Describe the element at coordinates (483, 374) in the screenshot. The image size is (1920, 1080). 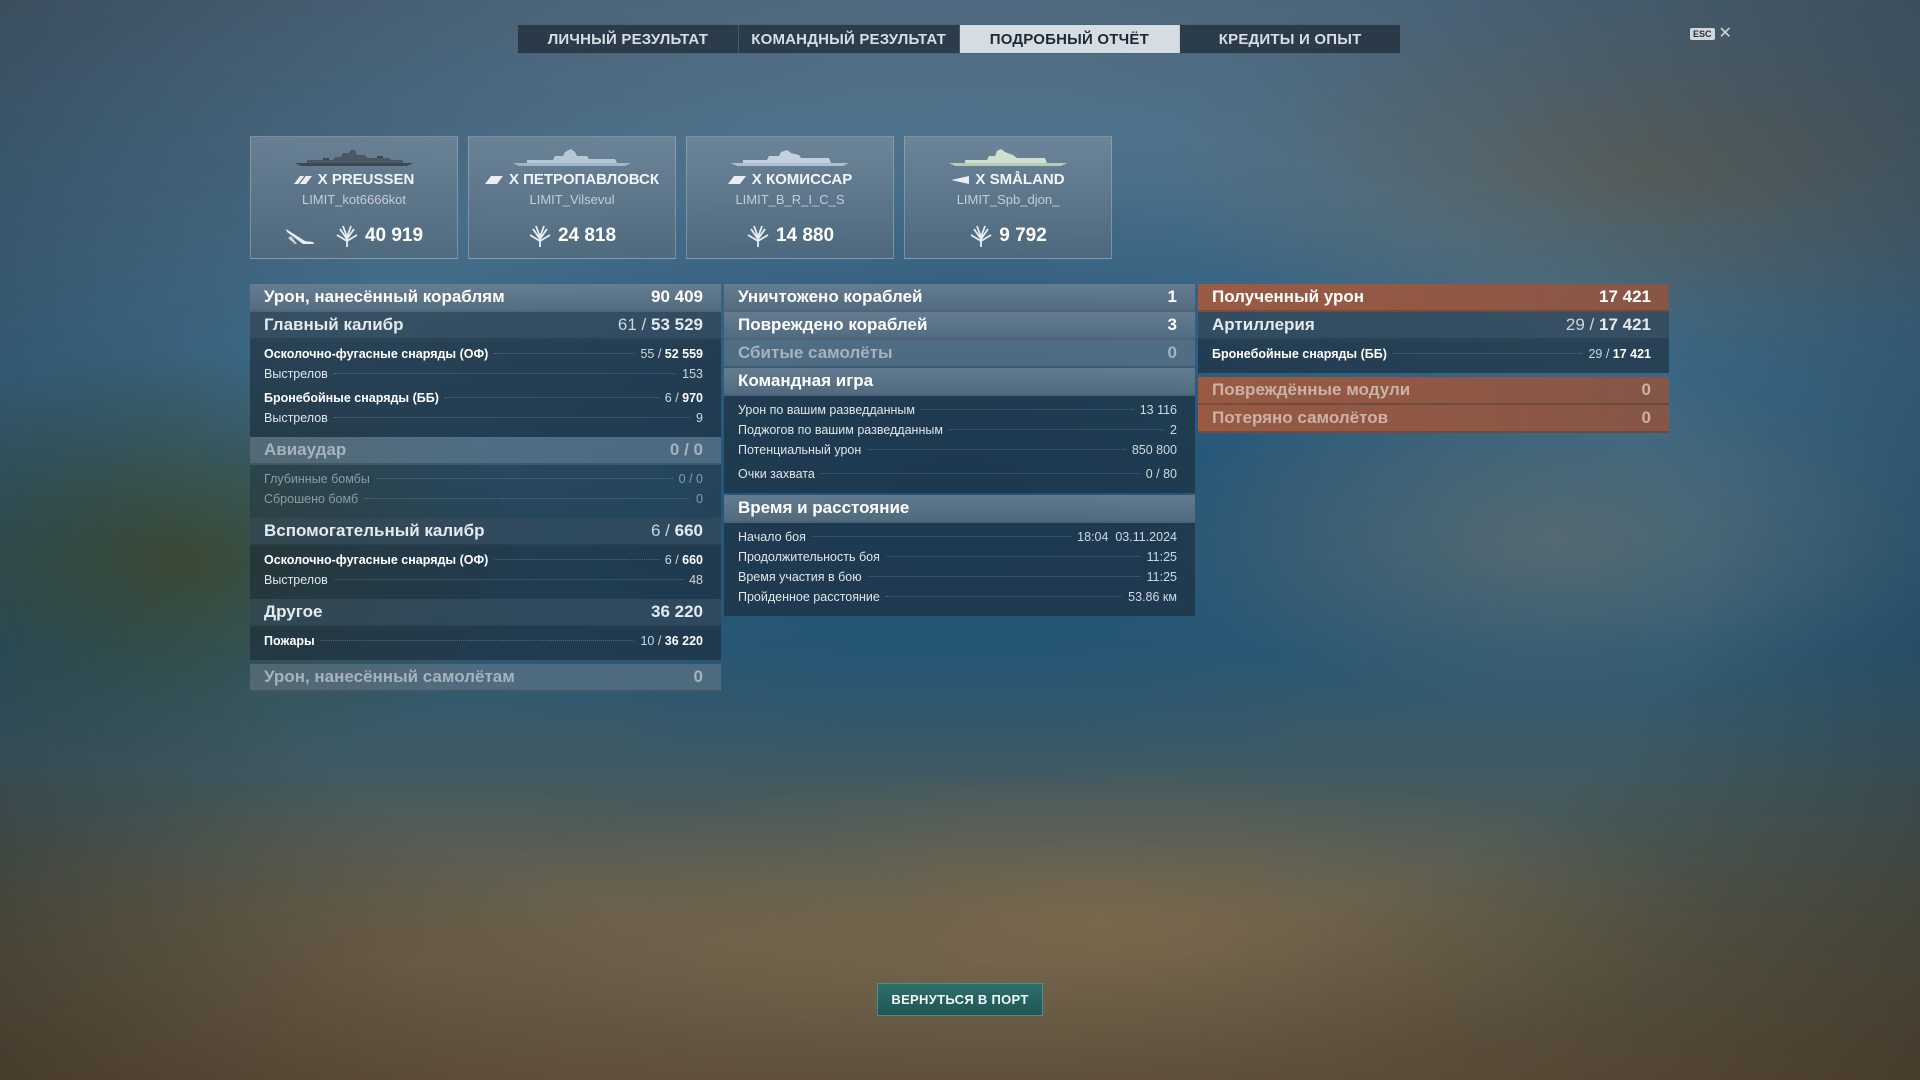
I see `stat-row: Выстрелов 153` at that location.